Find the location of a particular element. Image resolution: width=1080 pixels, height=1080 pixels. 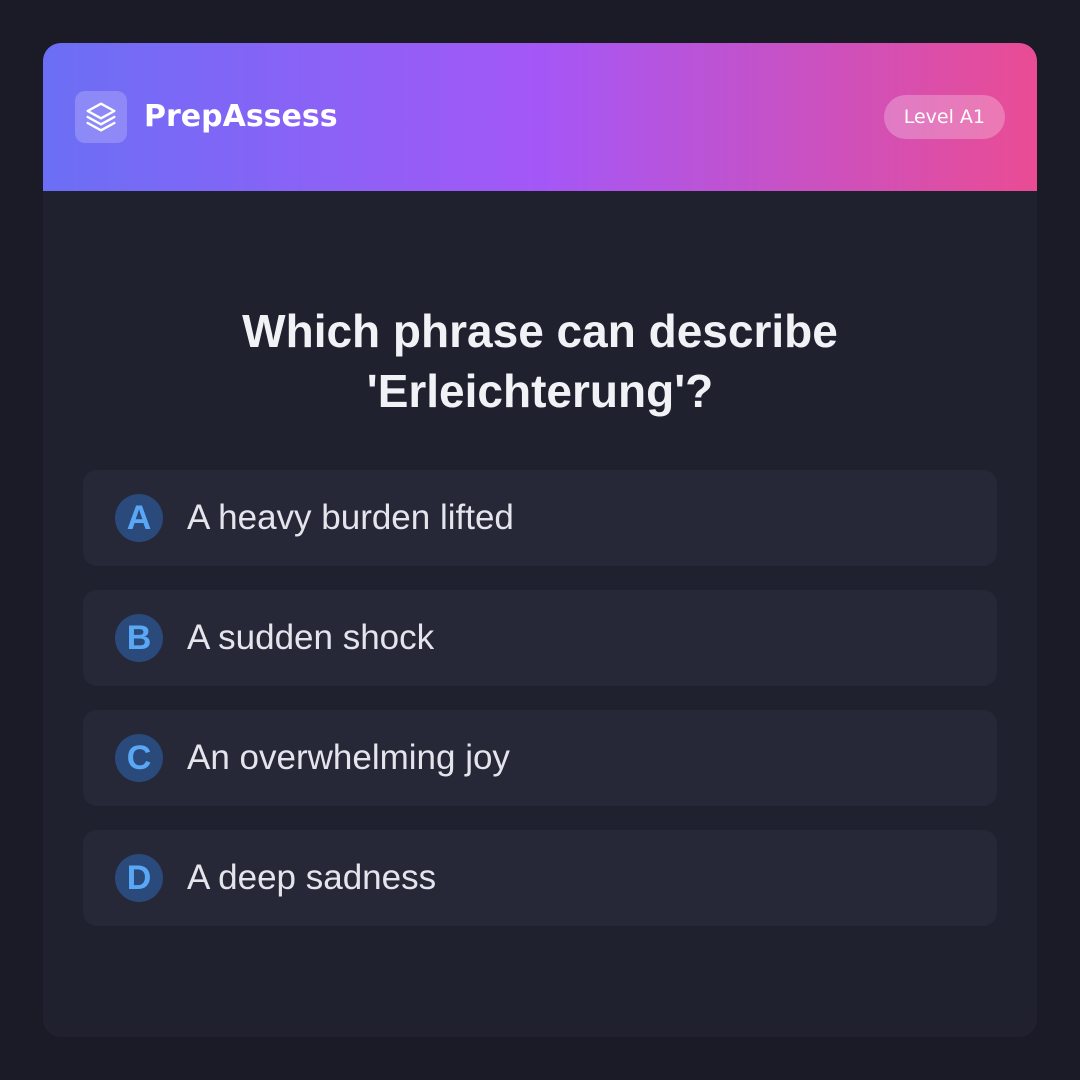

logo is located at coordinates (101, 117).